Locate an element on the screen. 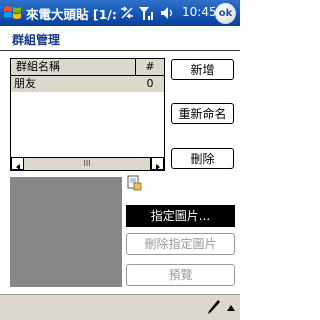 Image resolution: width=320 pixels, height=320 pixels. horizontal-scrollbar: III is located at coordinates (87, 163).